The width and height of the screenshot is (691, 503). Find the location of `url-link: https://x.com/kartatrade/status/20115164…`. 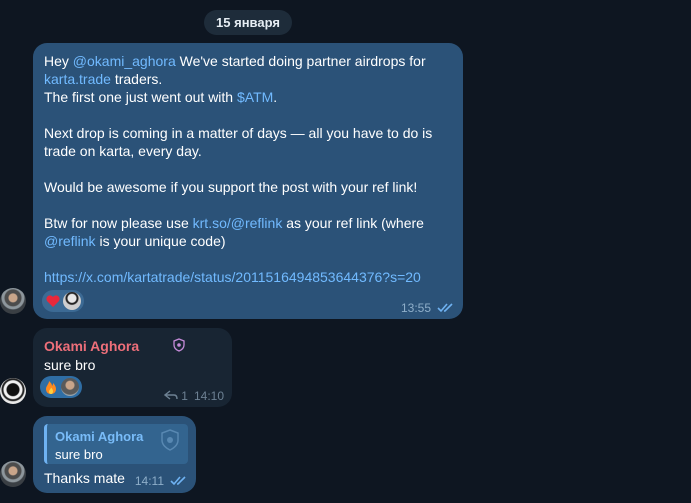

url-link: https://x.com/kartatrade/status/20115164… is located at coordinates (232, 277).